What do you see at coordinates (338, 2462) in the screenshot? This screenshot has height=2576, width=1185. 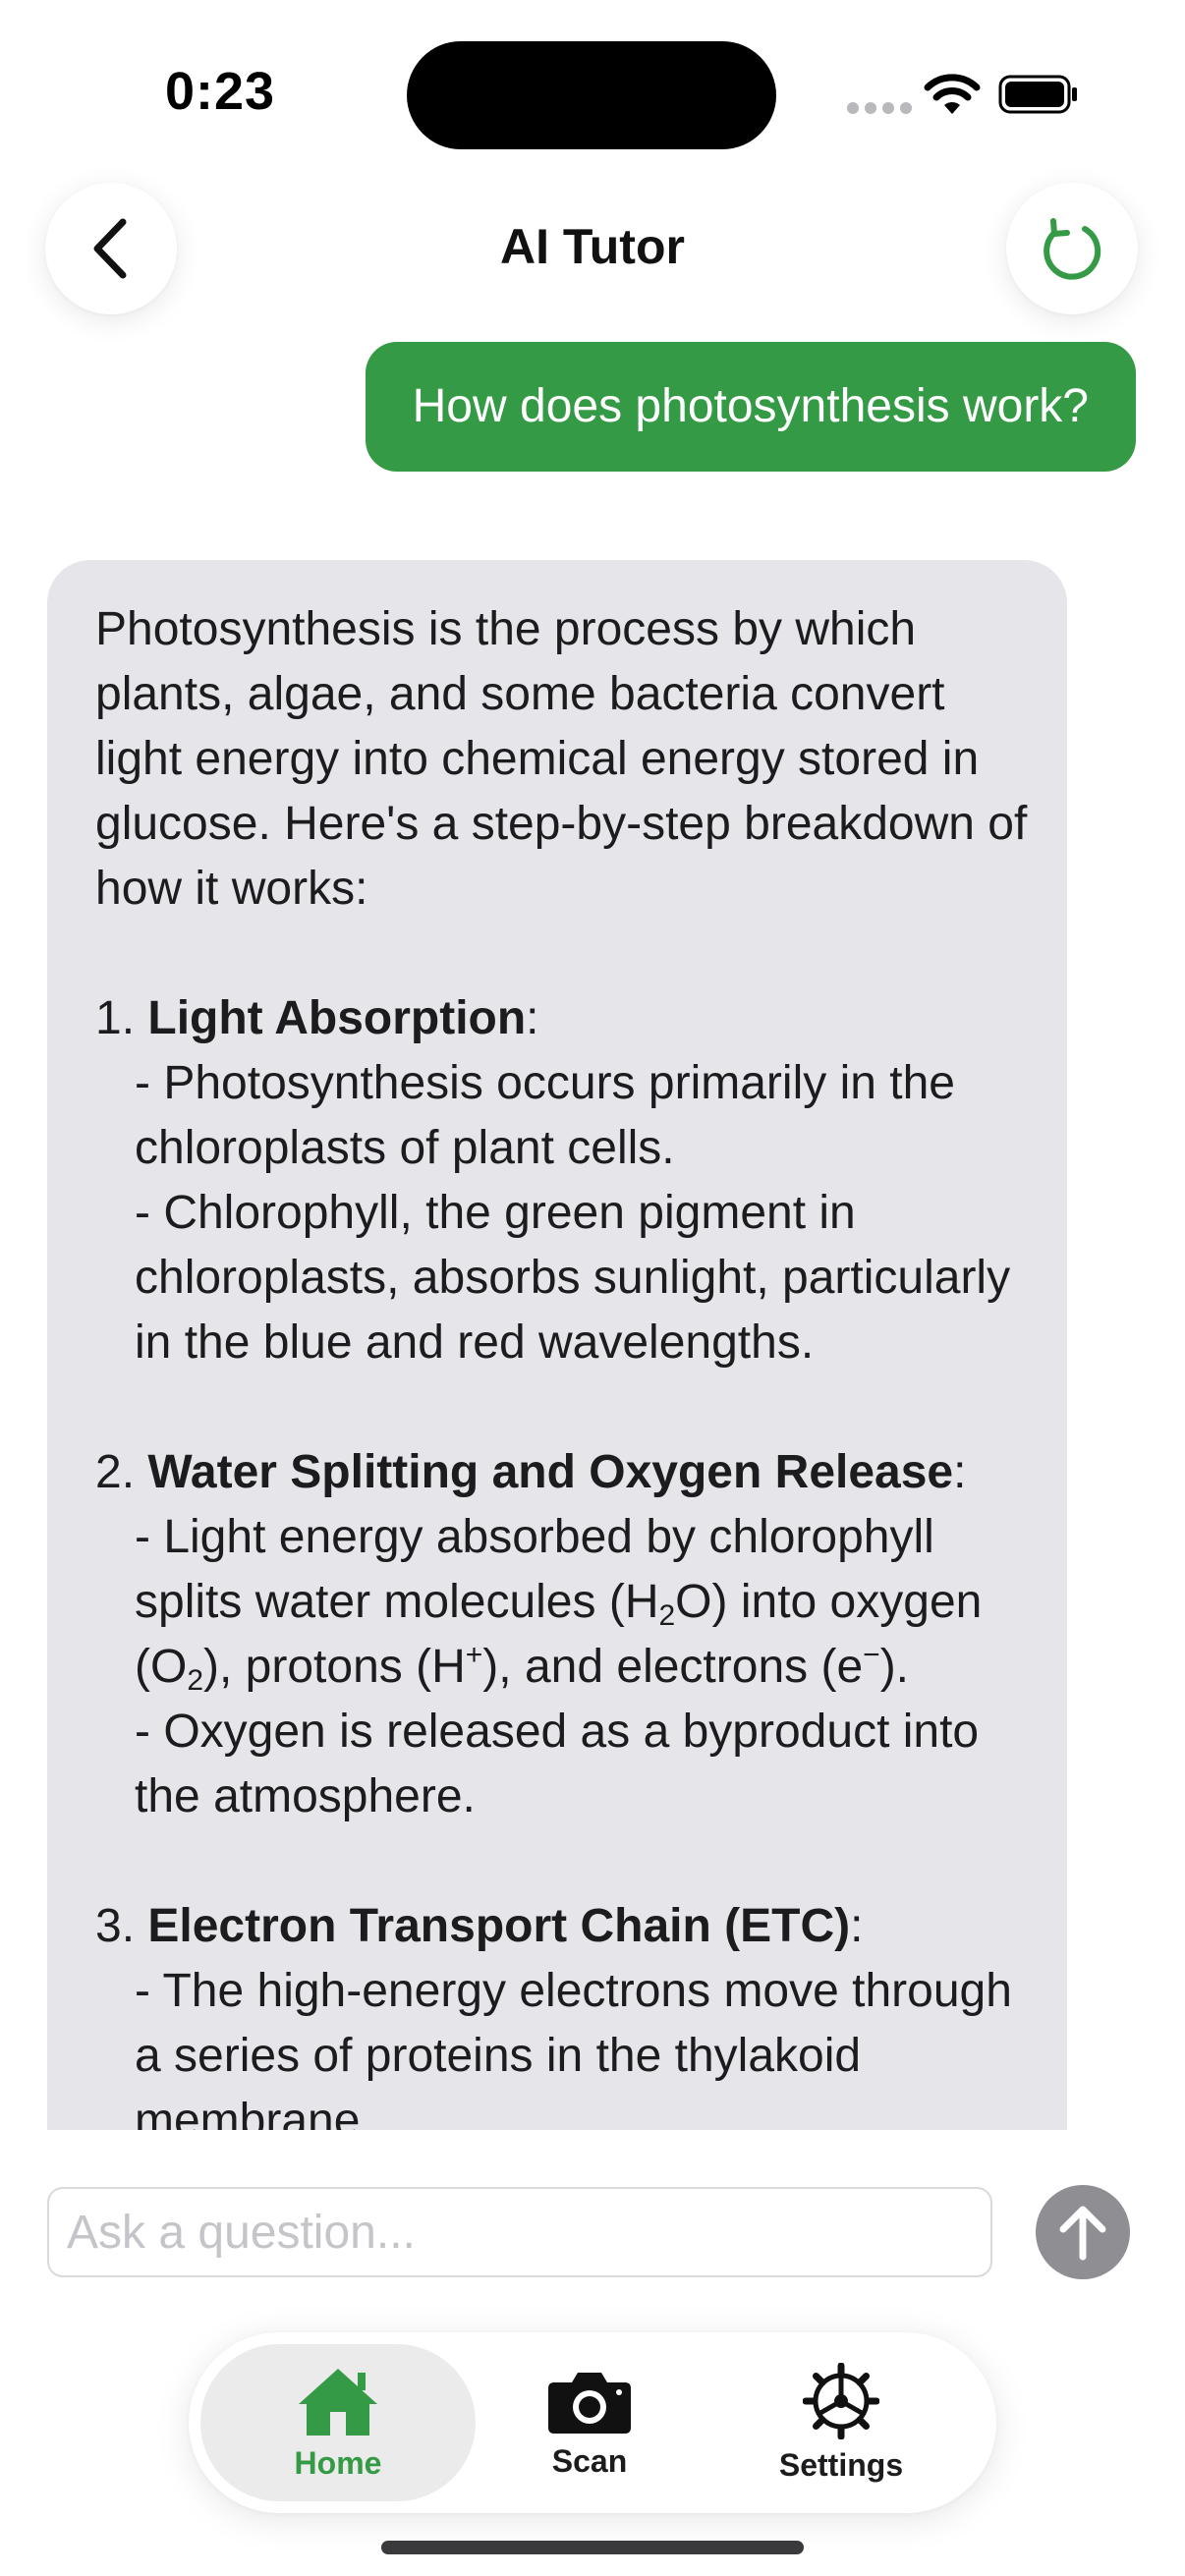 I see `tab-label: Home` at bounding box center [338, 2462].